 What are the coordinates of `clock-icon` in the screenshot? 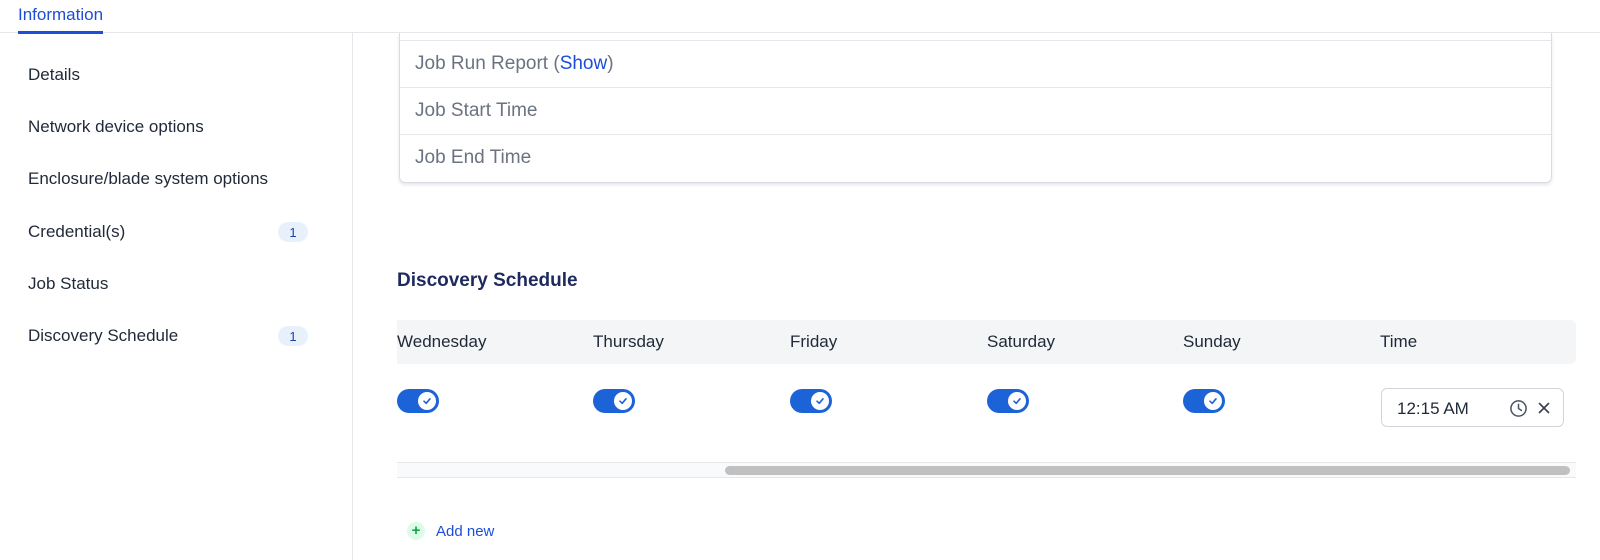 It's located at (1518, 408).